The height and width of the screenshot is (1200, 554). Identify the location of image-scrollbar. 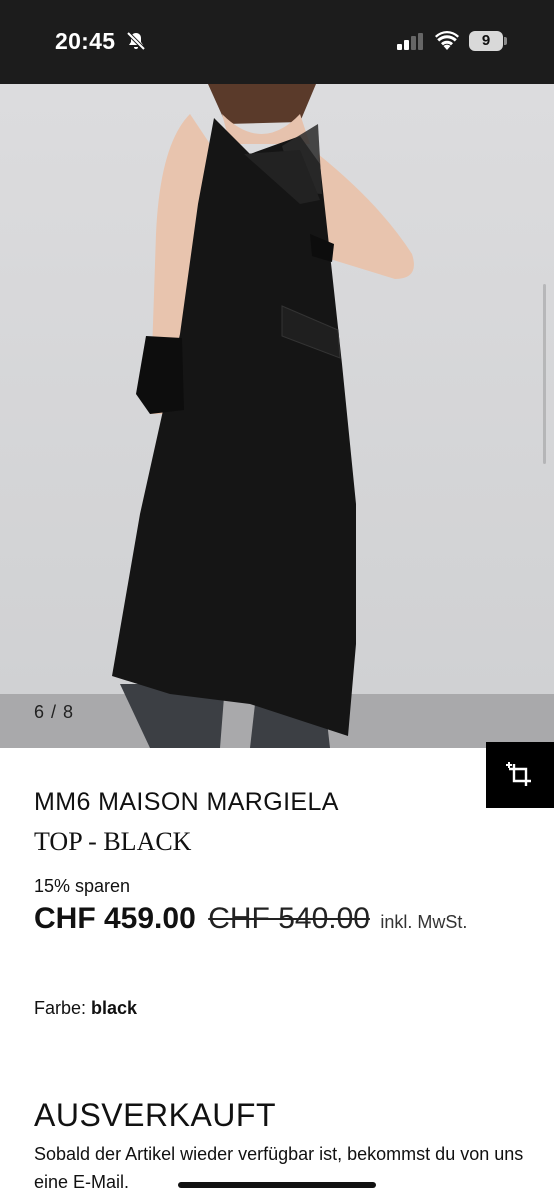
(544, 374).